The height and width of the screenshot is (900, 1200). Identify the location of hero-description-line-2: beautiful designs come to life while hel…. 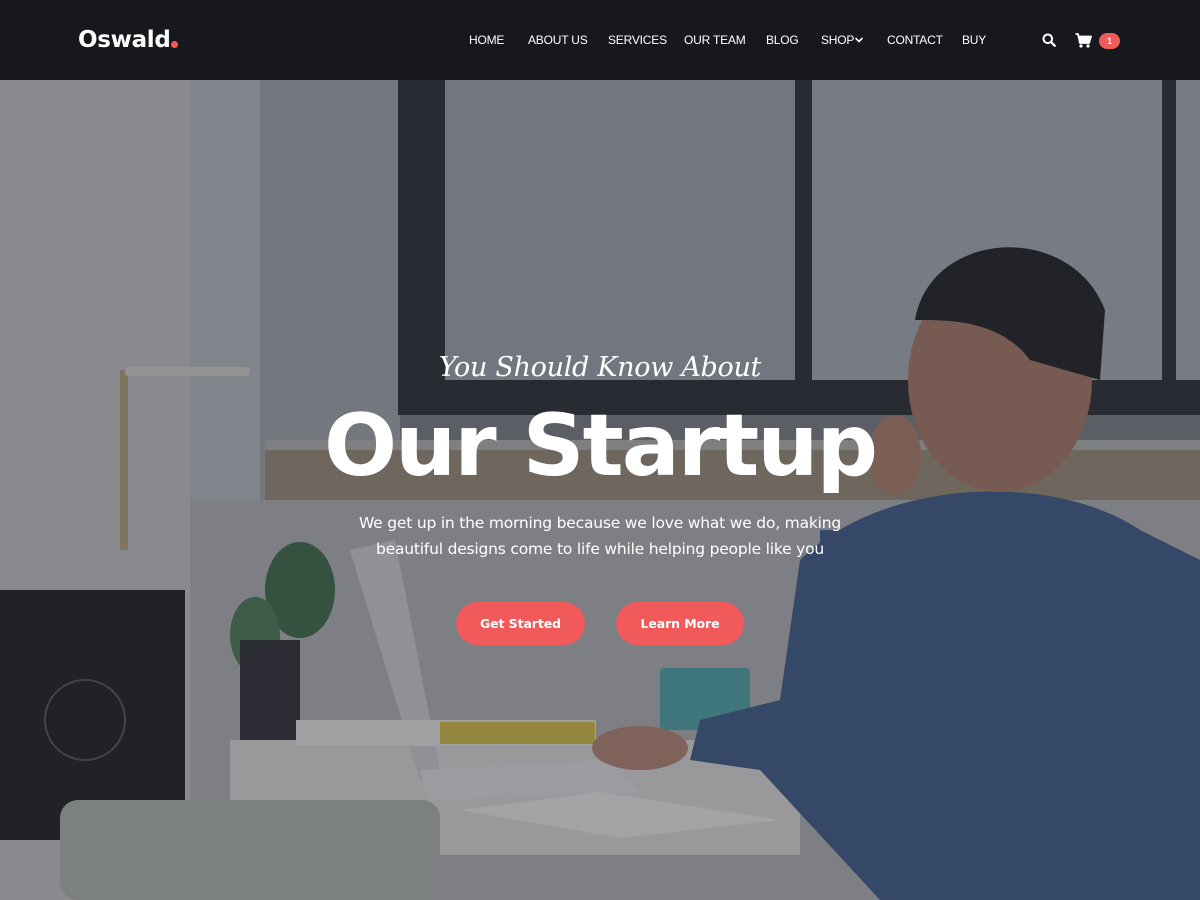
(600, 549).